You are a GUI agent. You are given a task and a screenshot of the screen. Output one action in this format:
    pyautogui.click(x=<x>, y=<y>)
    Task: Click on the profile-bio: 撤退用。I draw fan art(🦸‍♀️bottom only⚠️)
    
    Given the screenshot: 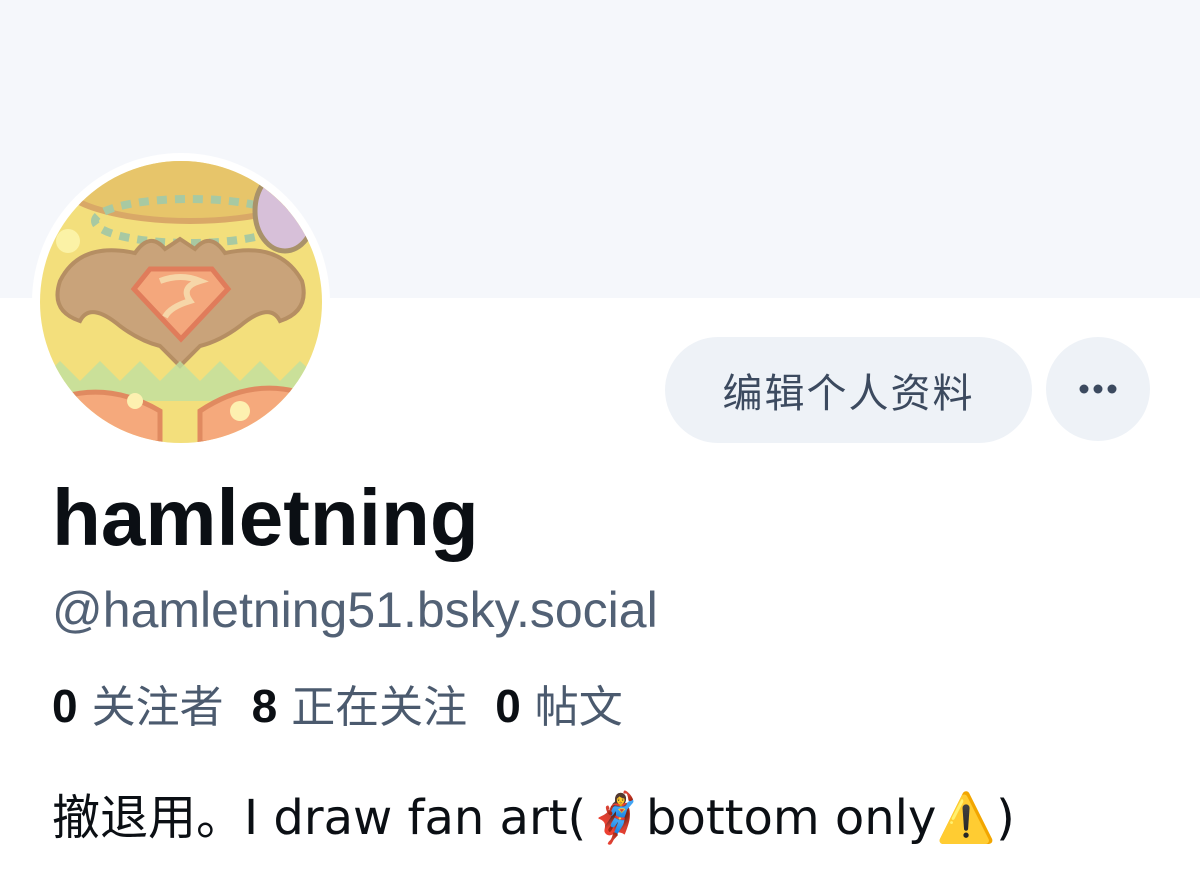 What is the action you would take?
    pyautogui.click(x=533, y=818)
    